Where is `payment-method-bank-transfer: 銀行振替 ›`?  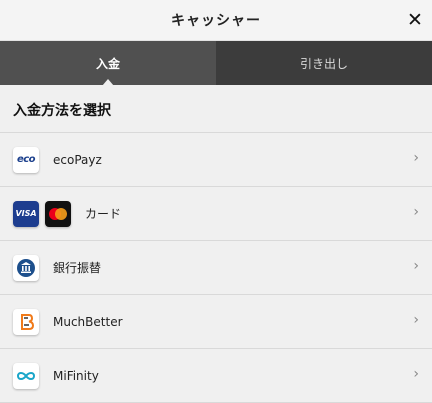 payment-method-bank-transfer: 銀行振替 › is located at coordinates (216, 268).